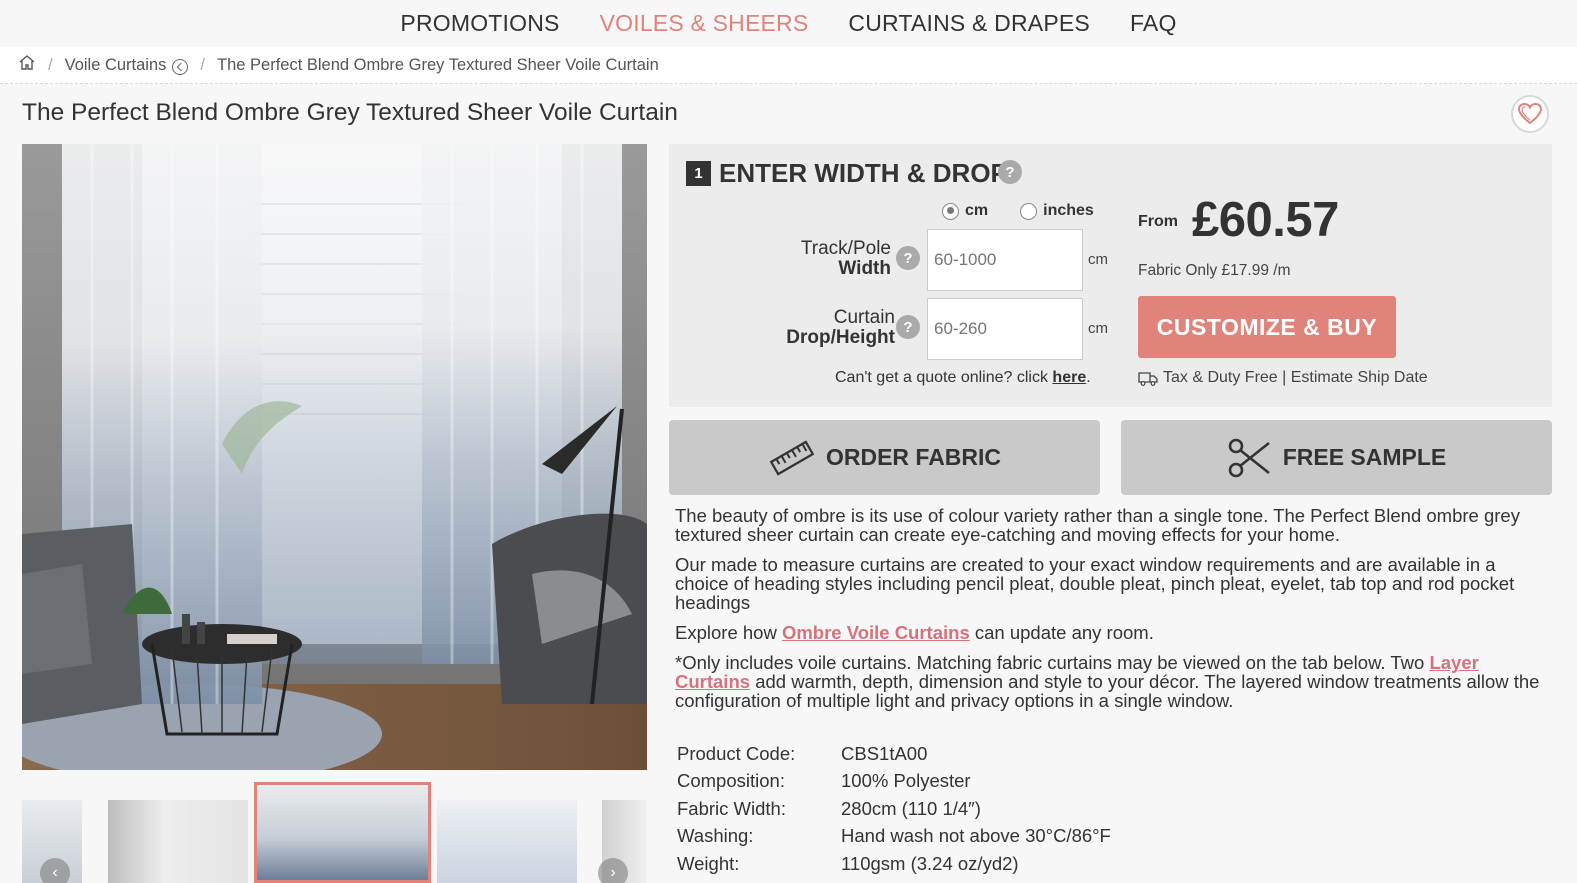 The image size is (1577, 883). I want to click on free-sample-label: FREE SAMPLE, so click(1364, 457).